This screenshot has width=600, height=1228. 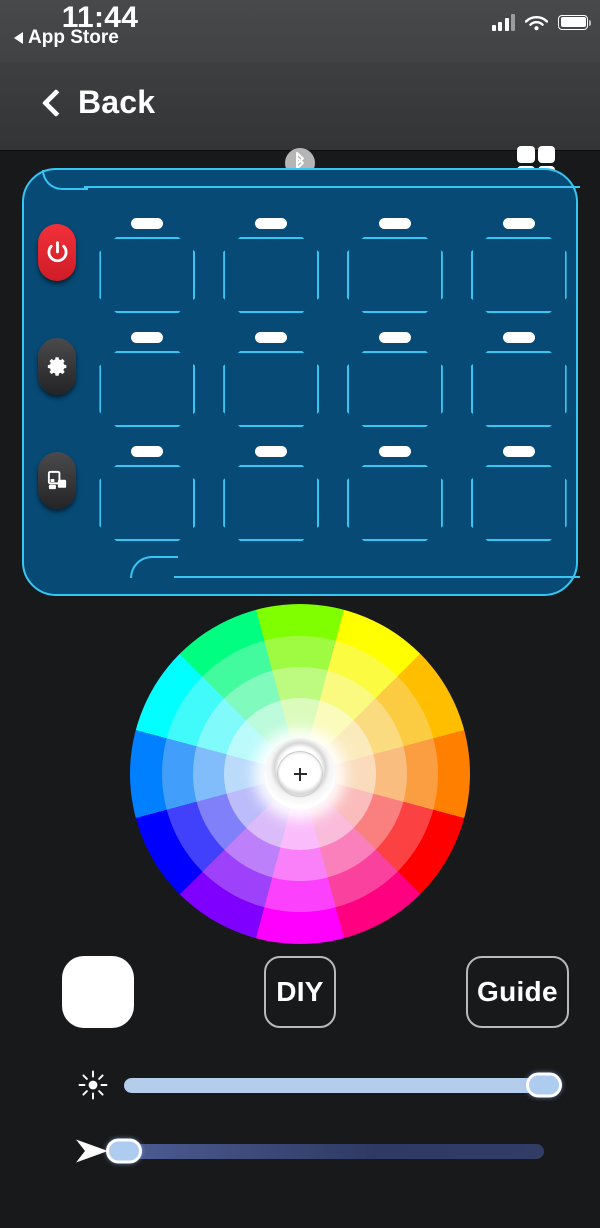 What do you see at coordinates (544, 1085) in the screenshot?
I see `brightness-slider-thumb` at bounding box center [544, 1085].